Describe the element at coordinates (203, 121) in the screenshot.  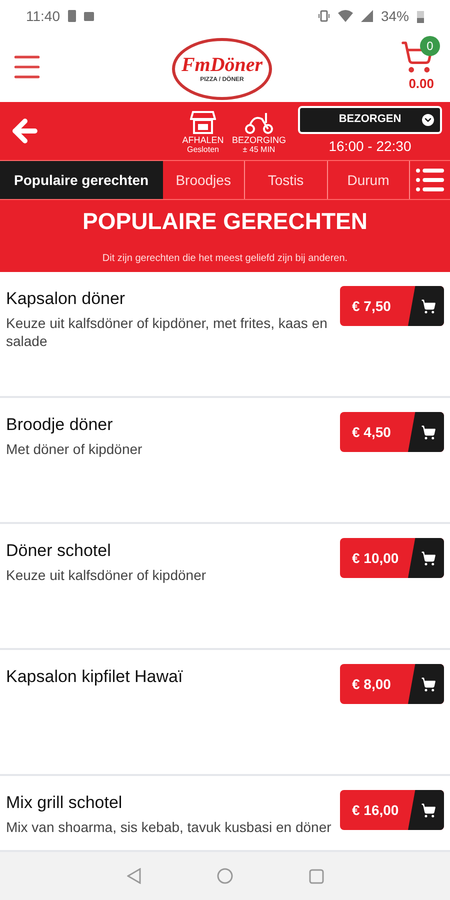
I see `shop-icon` at that location.